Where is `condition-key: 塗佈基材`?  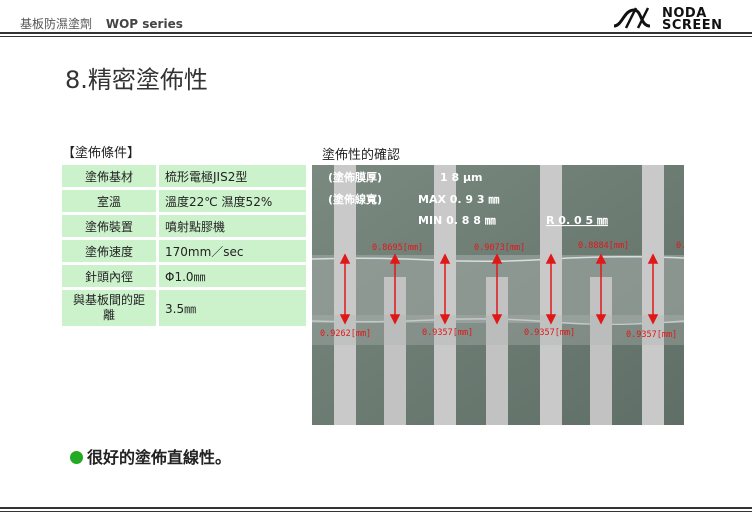 condition-key: 塗佈基材 is located at coordinates (109, 176).